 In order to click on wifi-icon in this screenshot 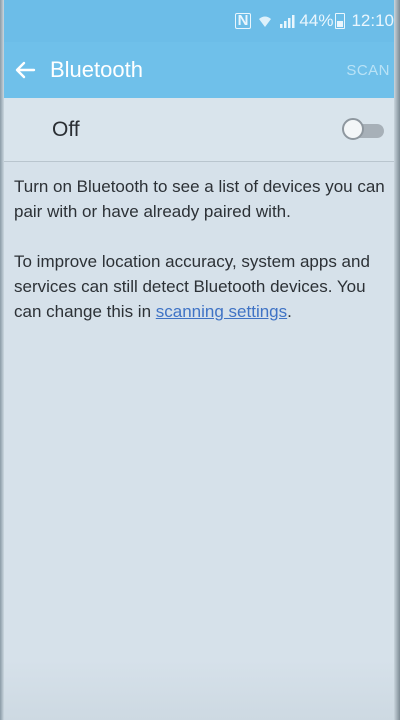, I will do `click(265, 21)`.